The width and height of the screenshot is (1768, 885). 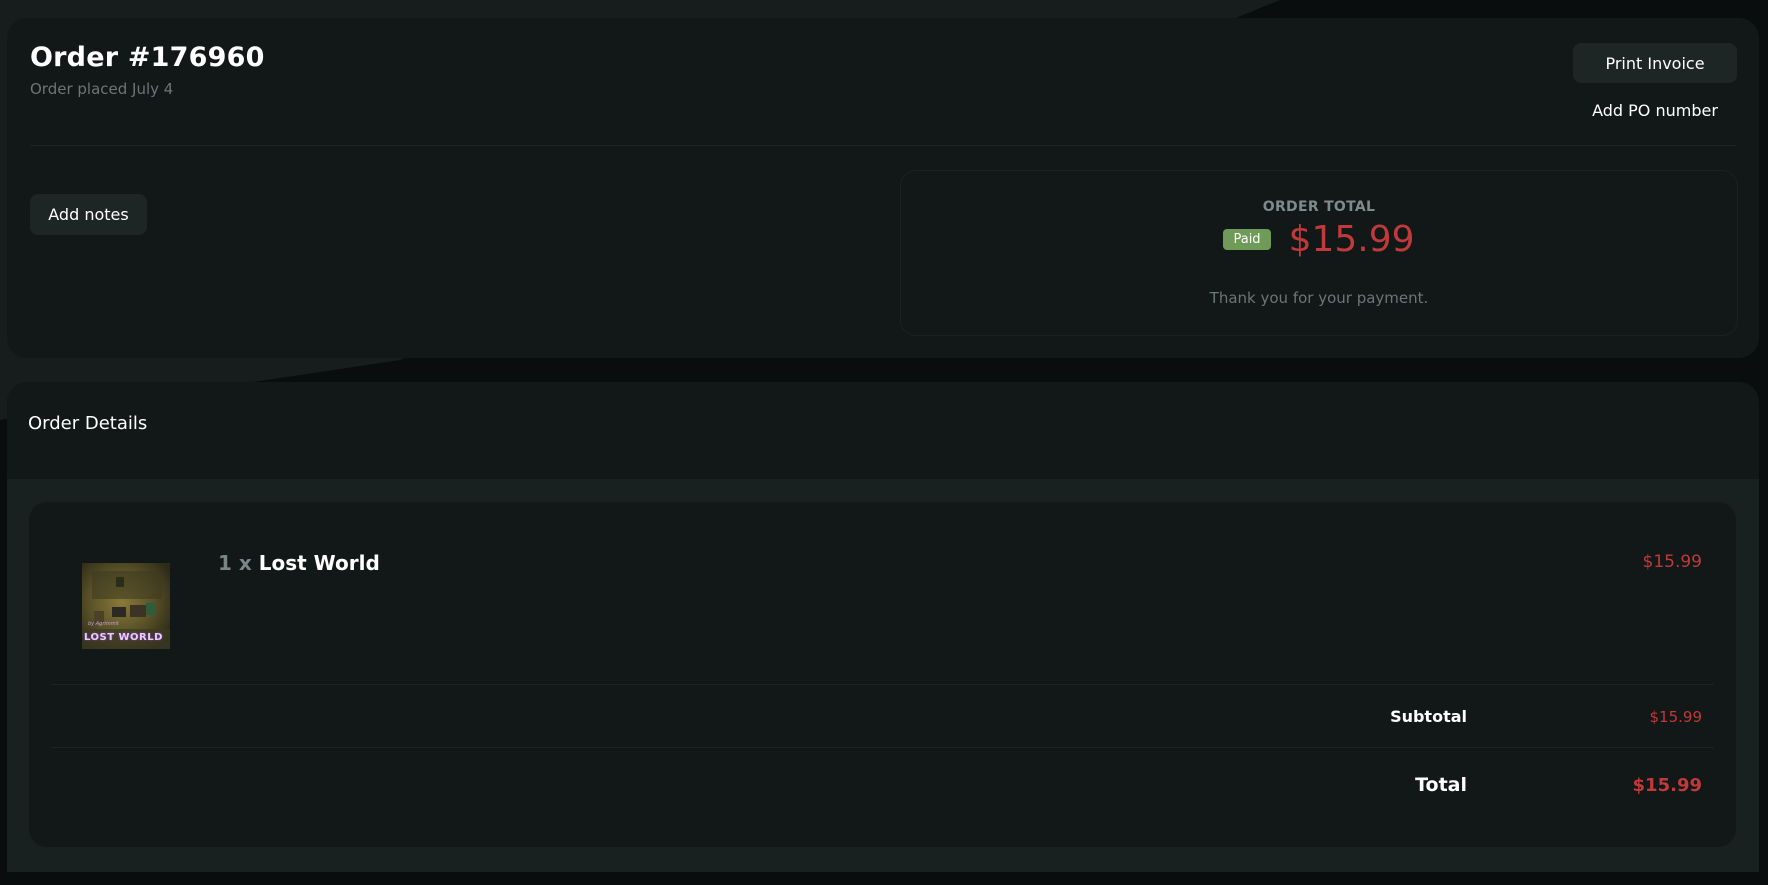 What do you see at coordinates (319, 563) in the screenshot?
I see `line-item-title: Lost World` at bounding box center [319, 563].